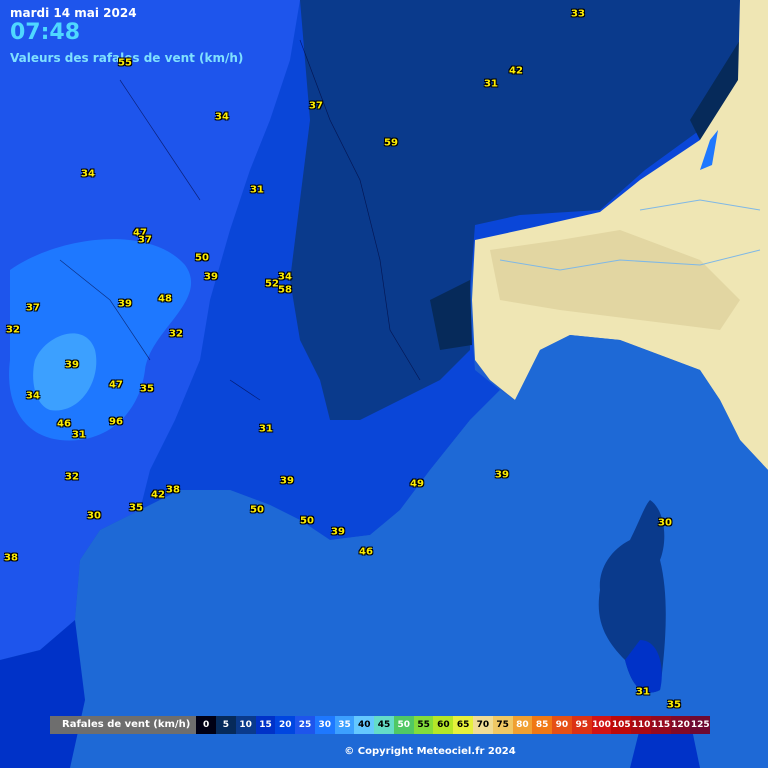  Describe the element at coordinates (116, 385) in the screenshot. I see `station-value: 47` at that location.